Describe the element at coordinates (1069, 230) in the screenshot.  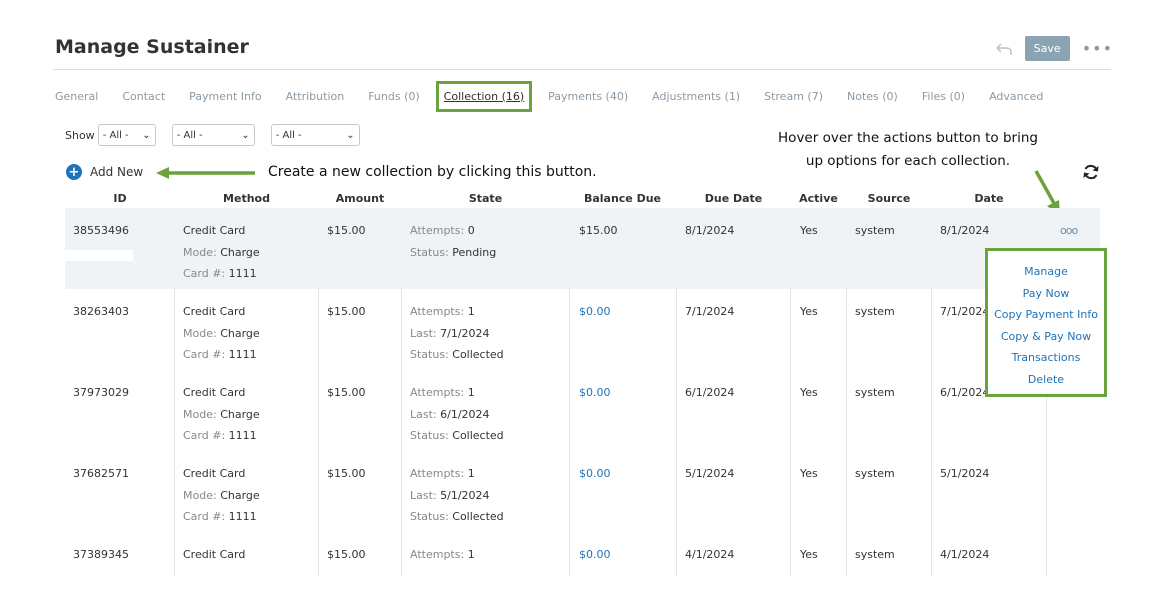
I see `row-actions-icon: ooo` at that location.